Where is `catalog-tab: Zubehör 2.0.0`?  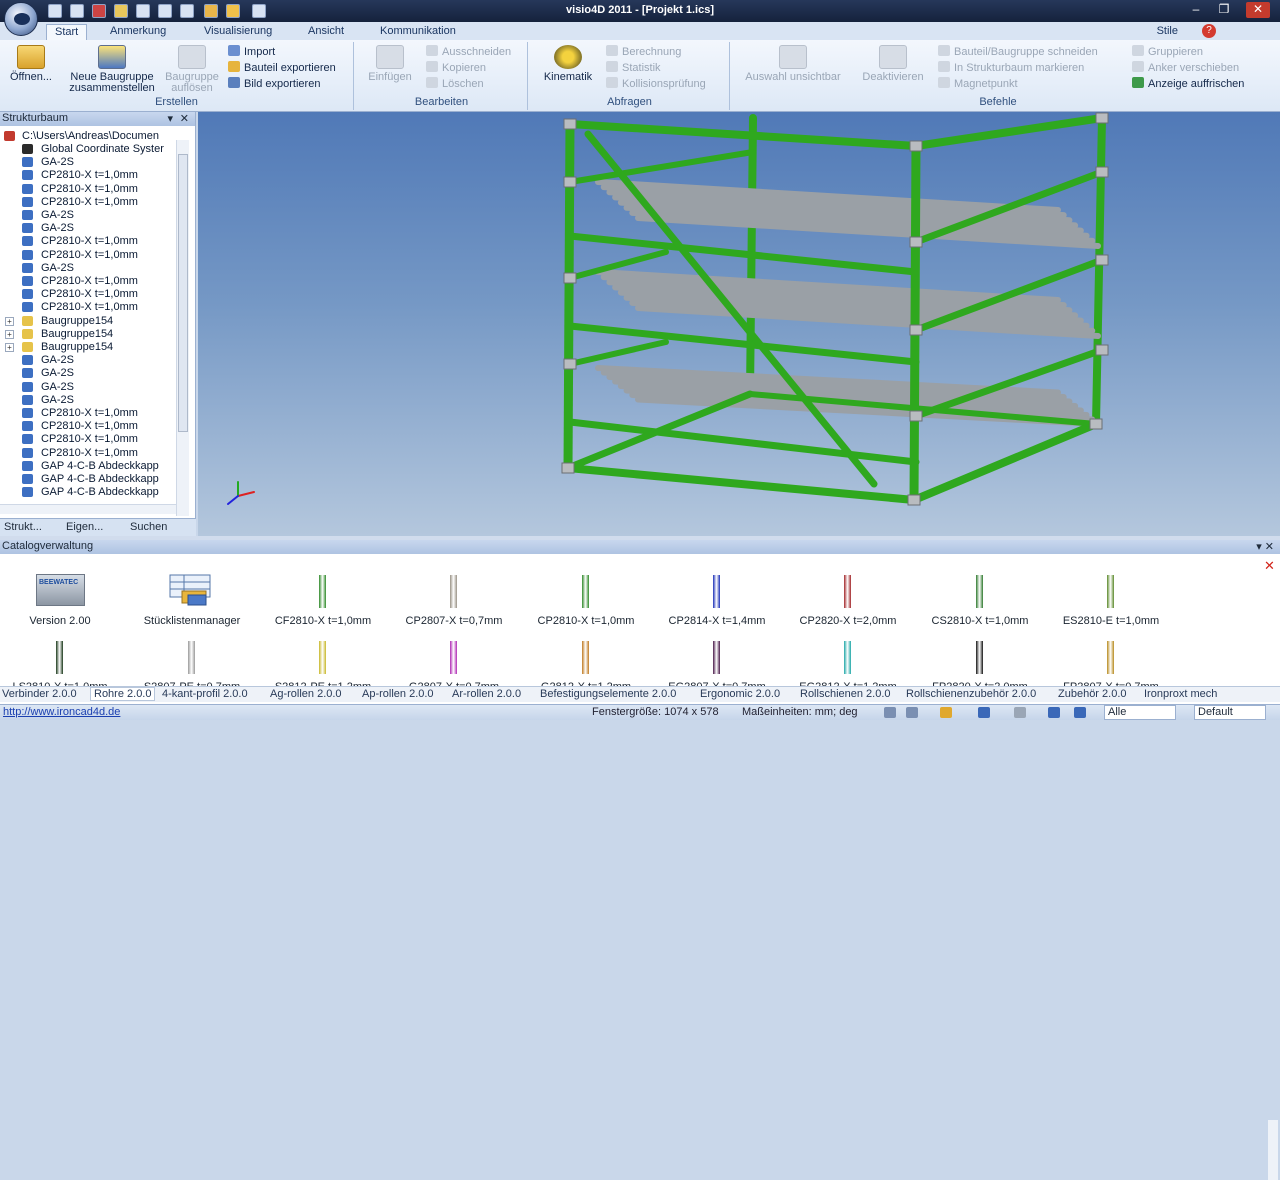 catalog-tab: Zubehör 2.0.0 is located at coordinates (1092, 694).